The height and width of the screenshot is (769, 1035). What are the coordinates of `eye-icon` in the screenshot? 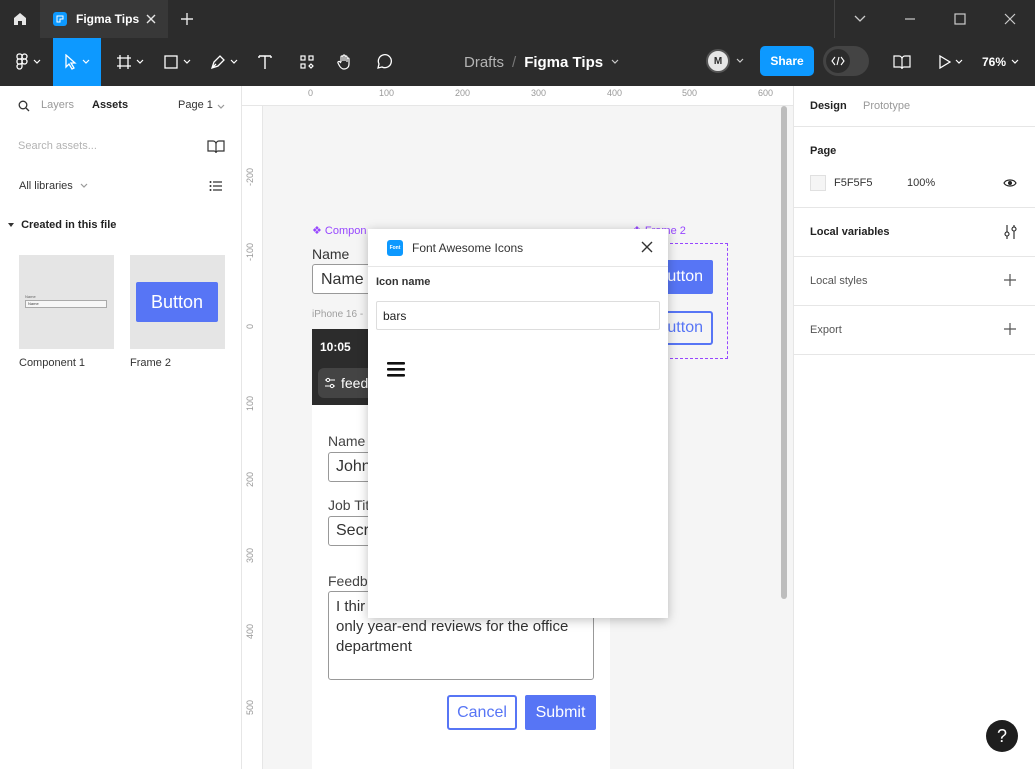 It's located at (1010, 183).